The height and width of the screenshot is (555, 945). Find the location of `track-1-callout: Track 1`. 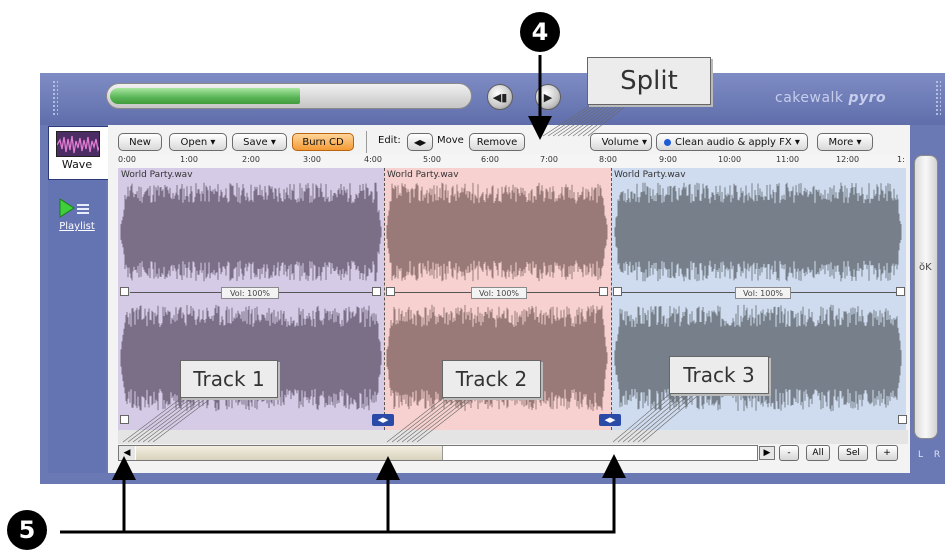

track-1-callout: Track 1 is located at coordinates (229, 379).